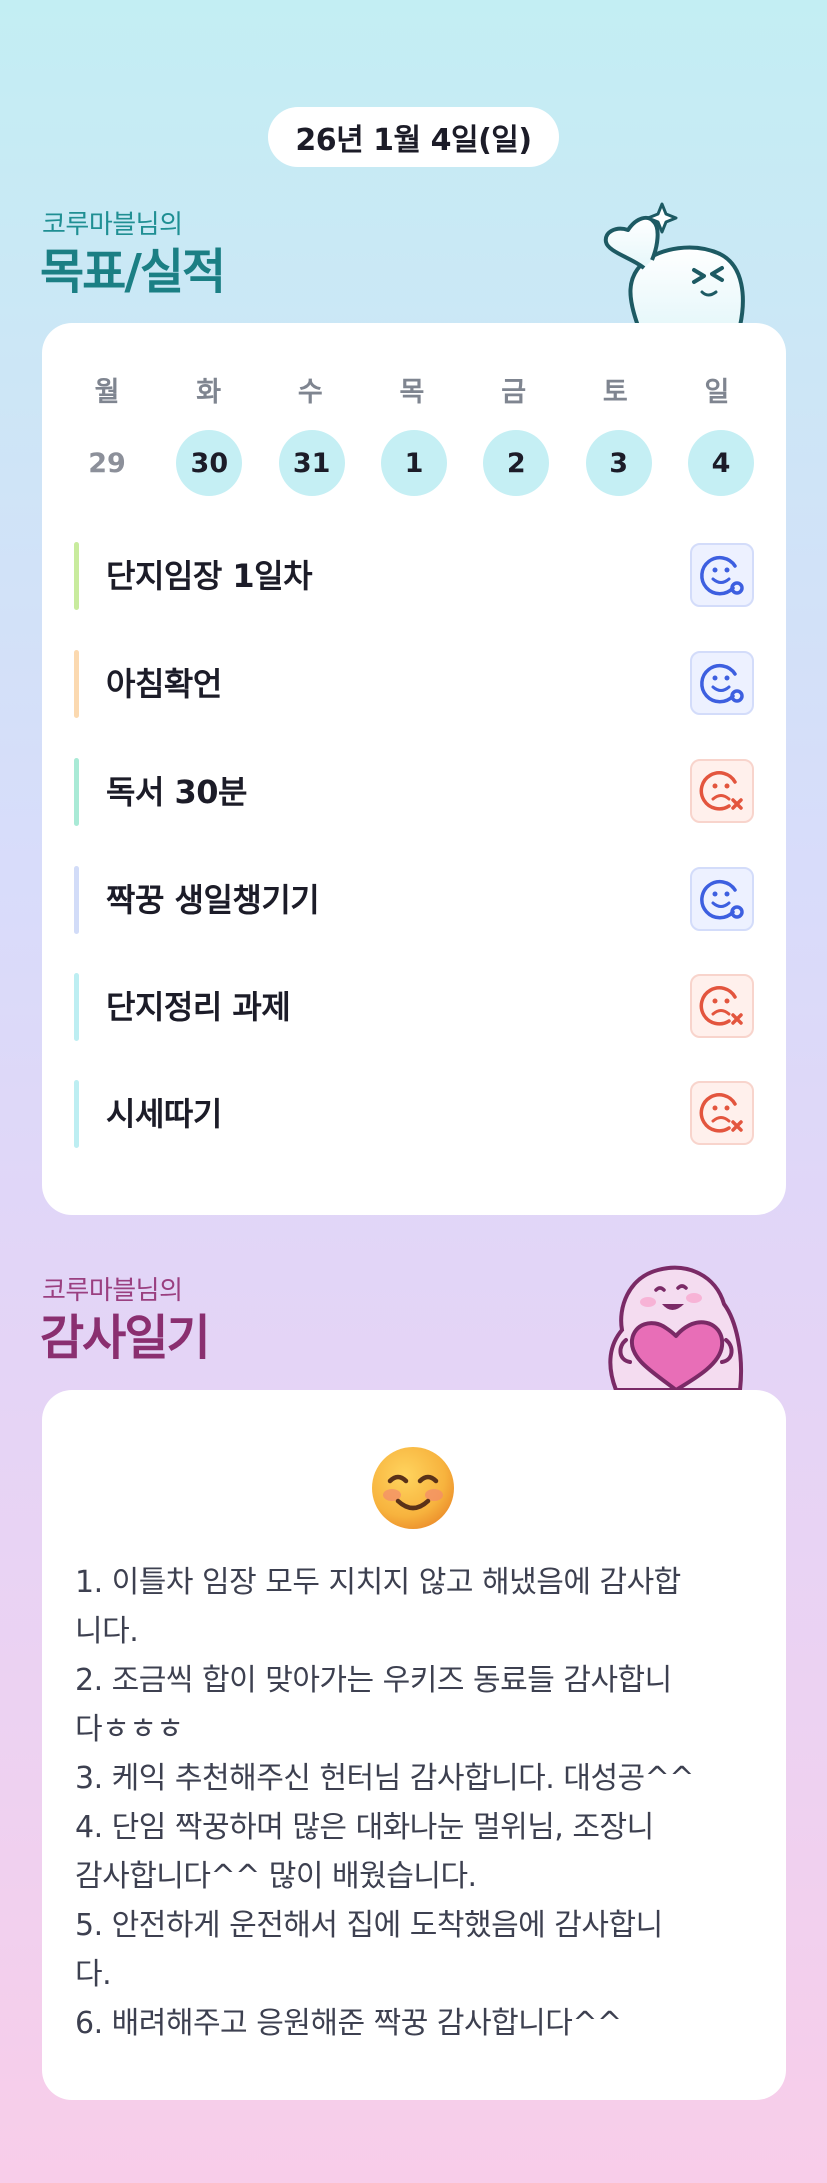 The image size is (827, 2183). I want to click on gratitude-line: 3. 케익 추천해주신 헌터님 감사합니다. 대성공^^, so click(384, 1778).